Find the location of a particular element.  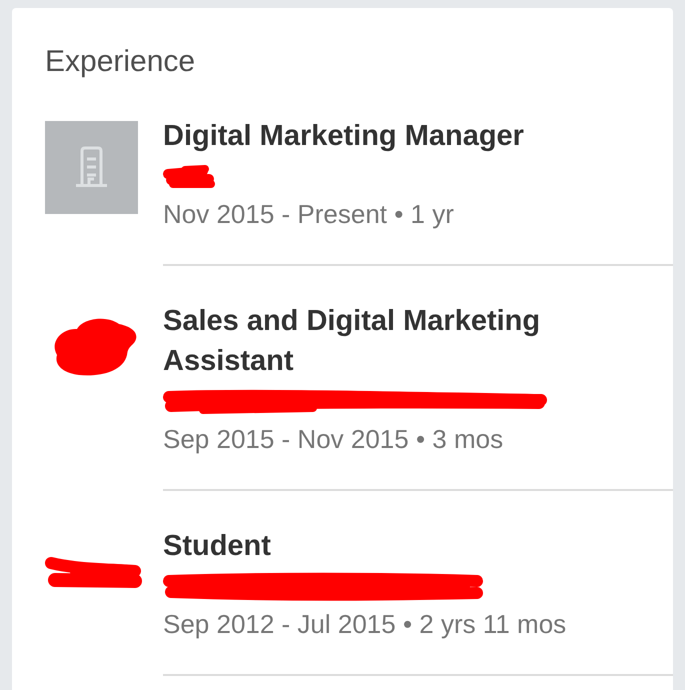

date-range: Nov 2015 - Present • 1 yr is located at coordinates (309, 214).